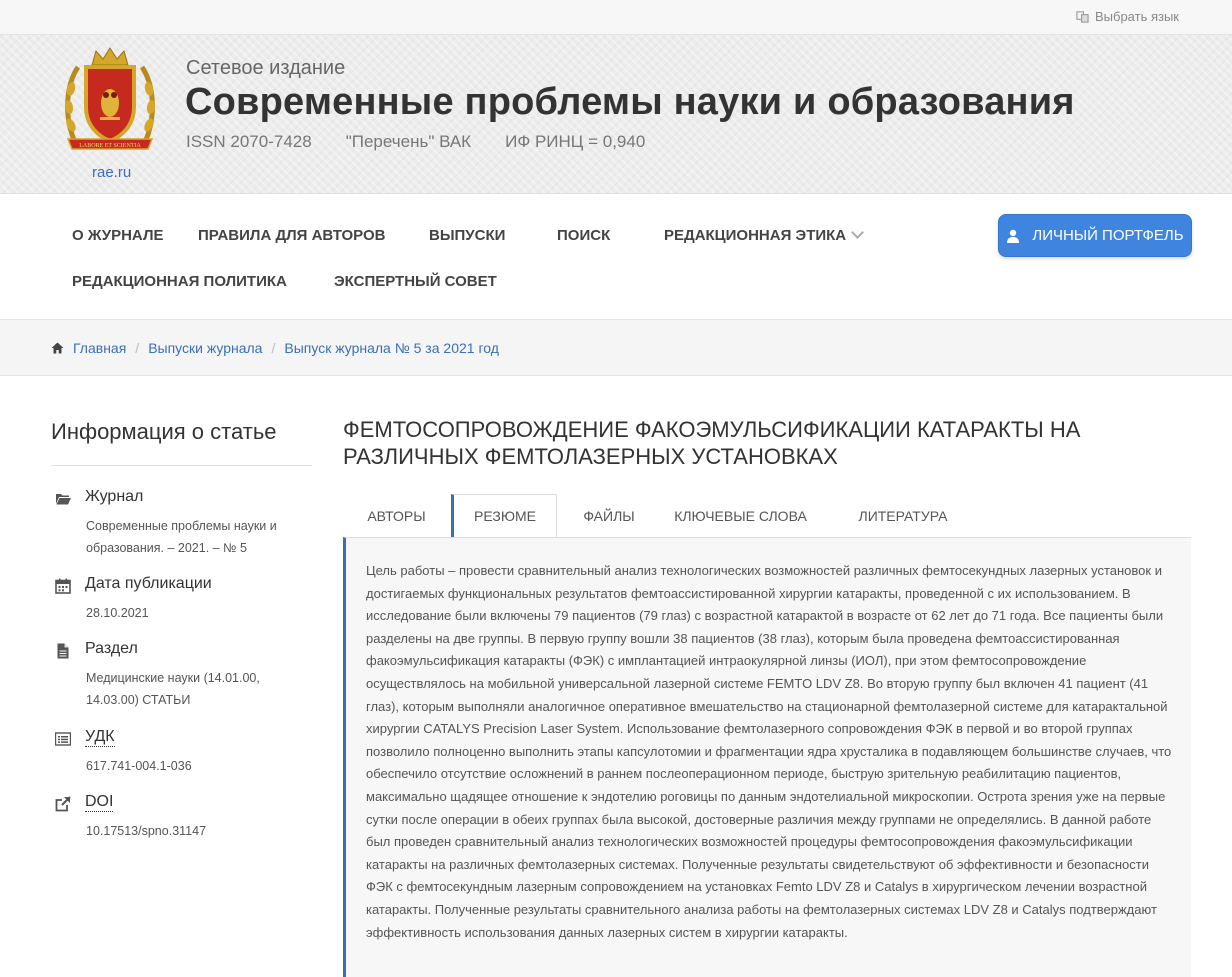 This screenshot has width=1232, height=977. What do you see at coordinates (249, 141) in the screenshot?
I see `issn-text: ISSN 2070-7428` at bounding box center [249, 141].